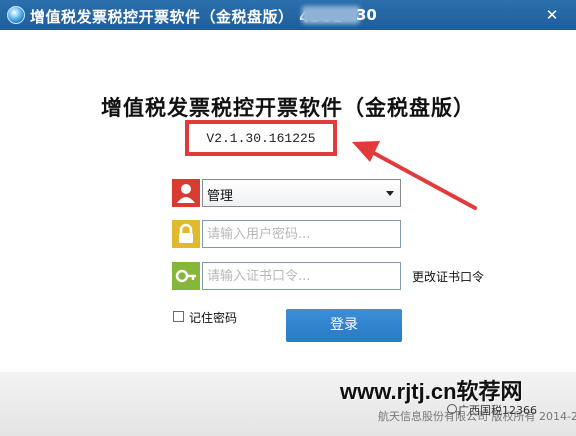 The image size is (576, 436). I want to click on window-title: 增值税发票税控开票软件（金税盘版） 4501, so click(186, 17).